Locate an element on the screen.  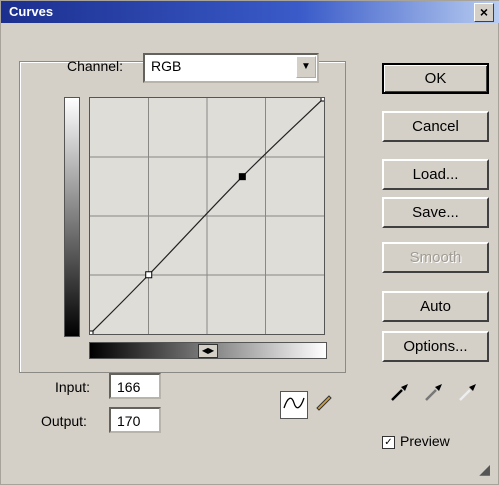
input-field: 166 is located at coordinates (135, 386).